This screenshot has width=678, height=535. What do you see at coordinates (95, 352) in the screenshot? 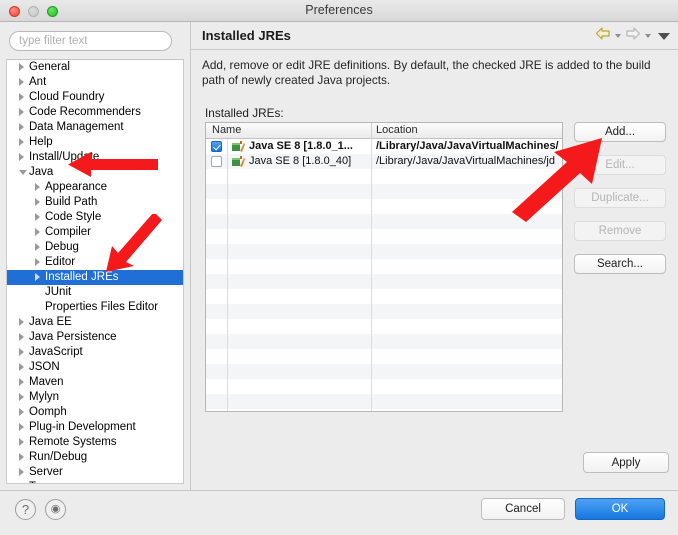
I see `sidebar-item-javascript: JavaScript` at bounding box center [95, 352].